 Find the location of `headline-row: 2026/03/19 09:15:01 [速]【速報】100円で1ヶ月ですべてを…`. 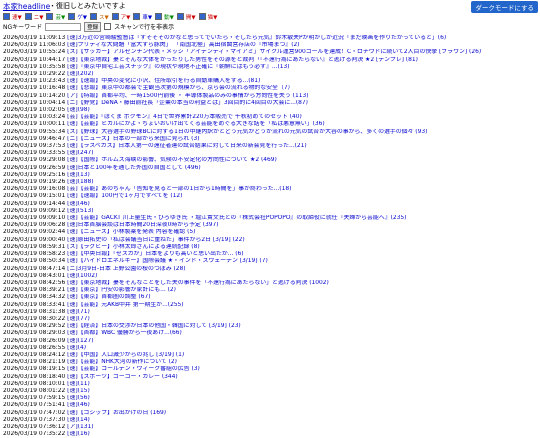

headline-row: 2026/03/19 09:15:01 [速]【速報】100円で1ヶ月ですべてを… is located at coordinates (270, 196).